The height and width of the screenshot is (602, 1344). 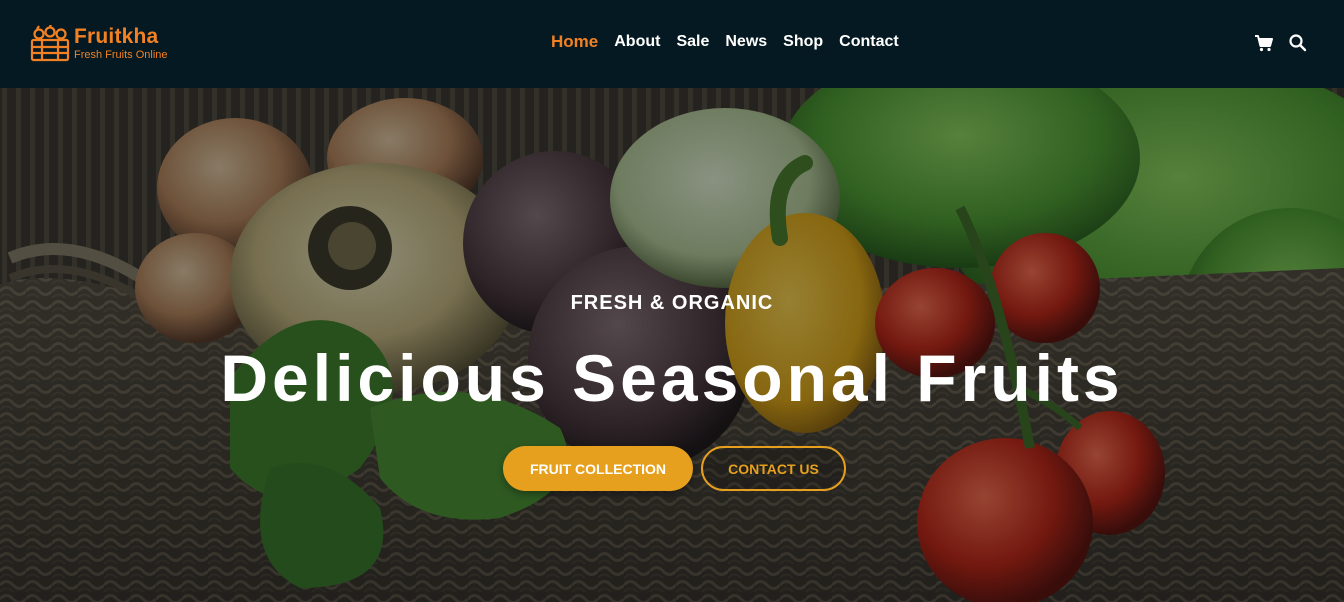 What do you see at coordinates (1264, 43) in the screenshot?
I see `cart-icon` at bounding box center [1264, 43].